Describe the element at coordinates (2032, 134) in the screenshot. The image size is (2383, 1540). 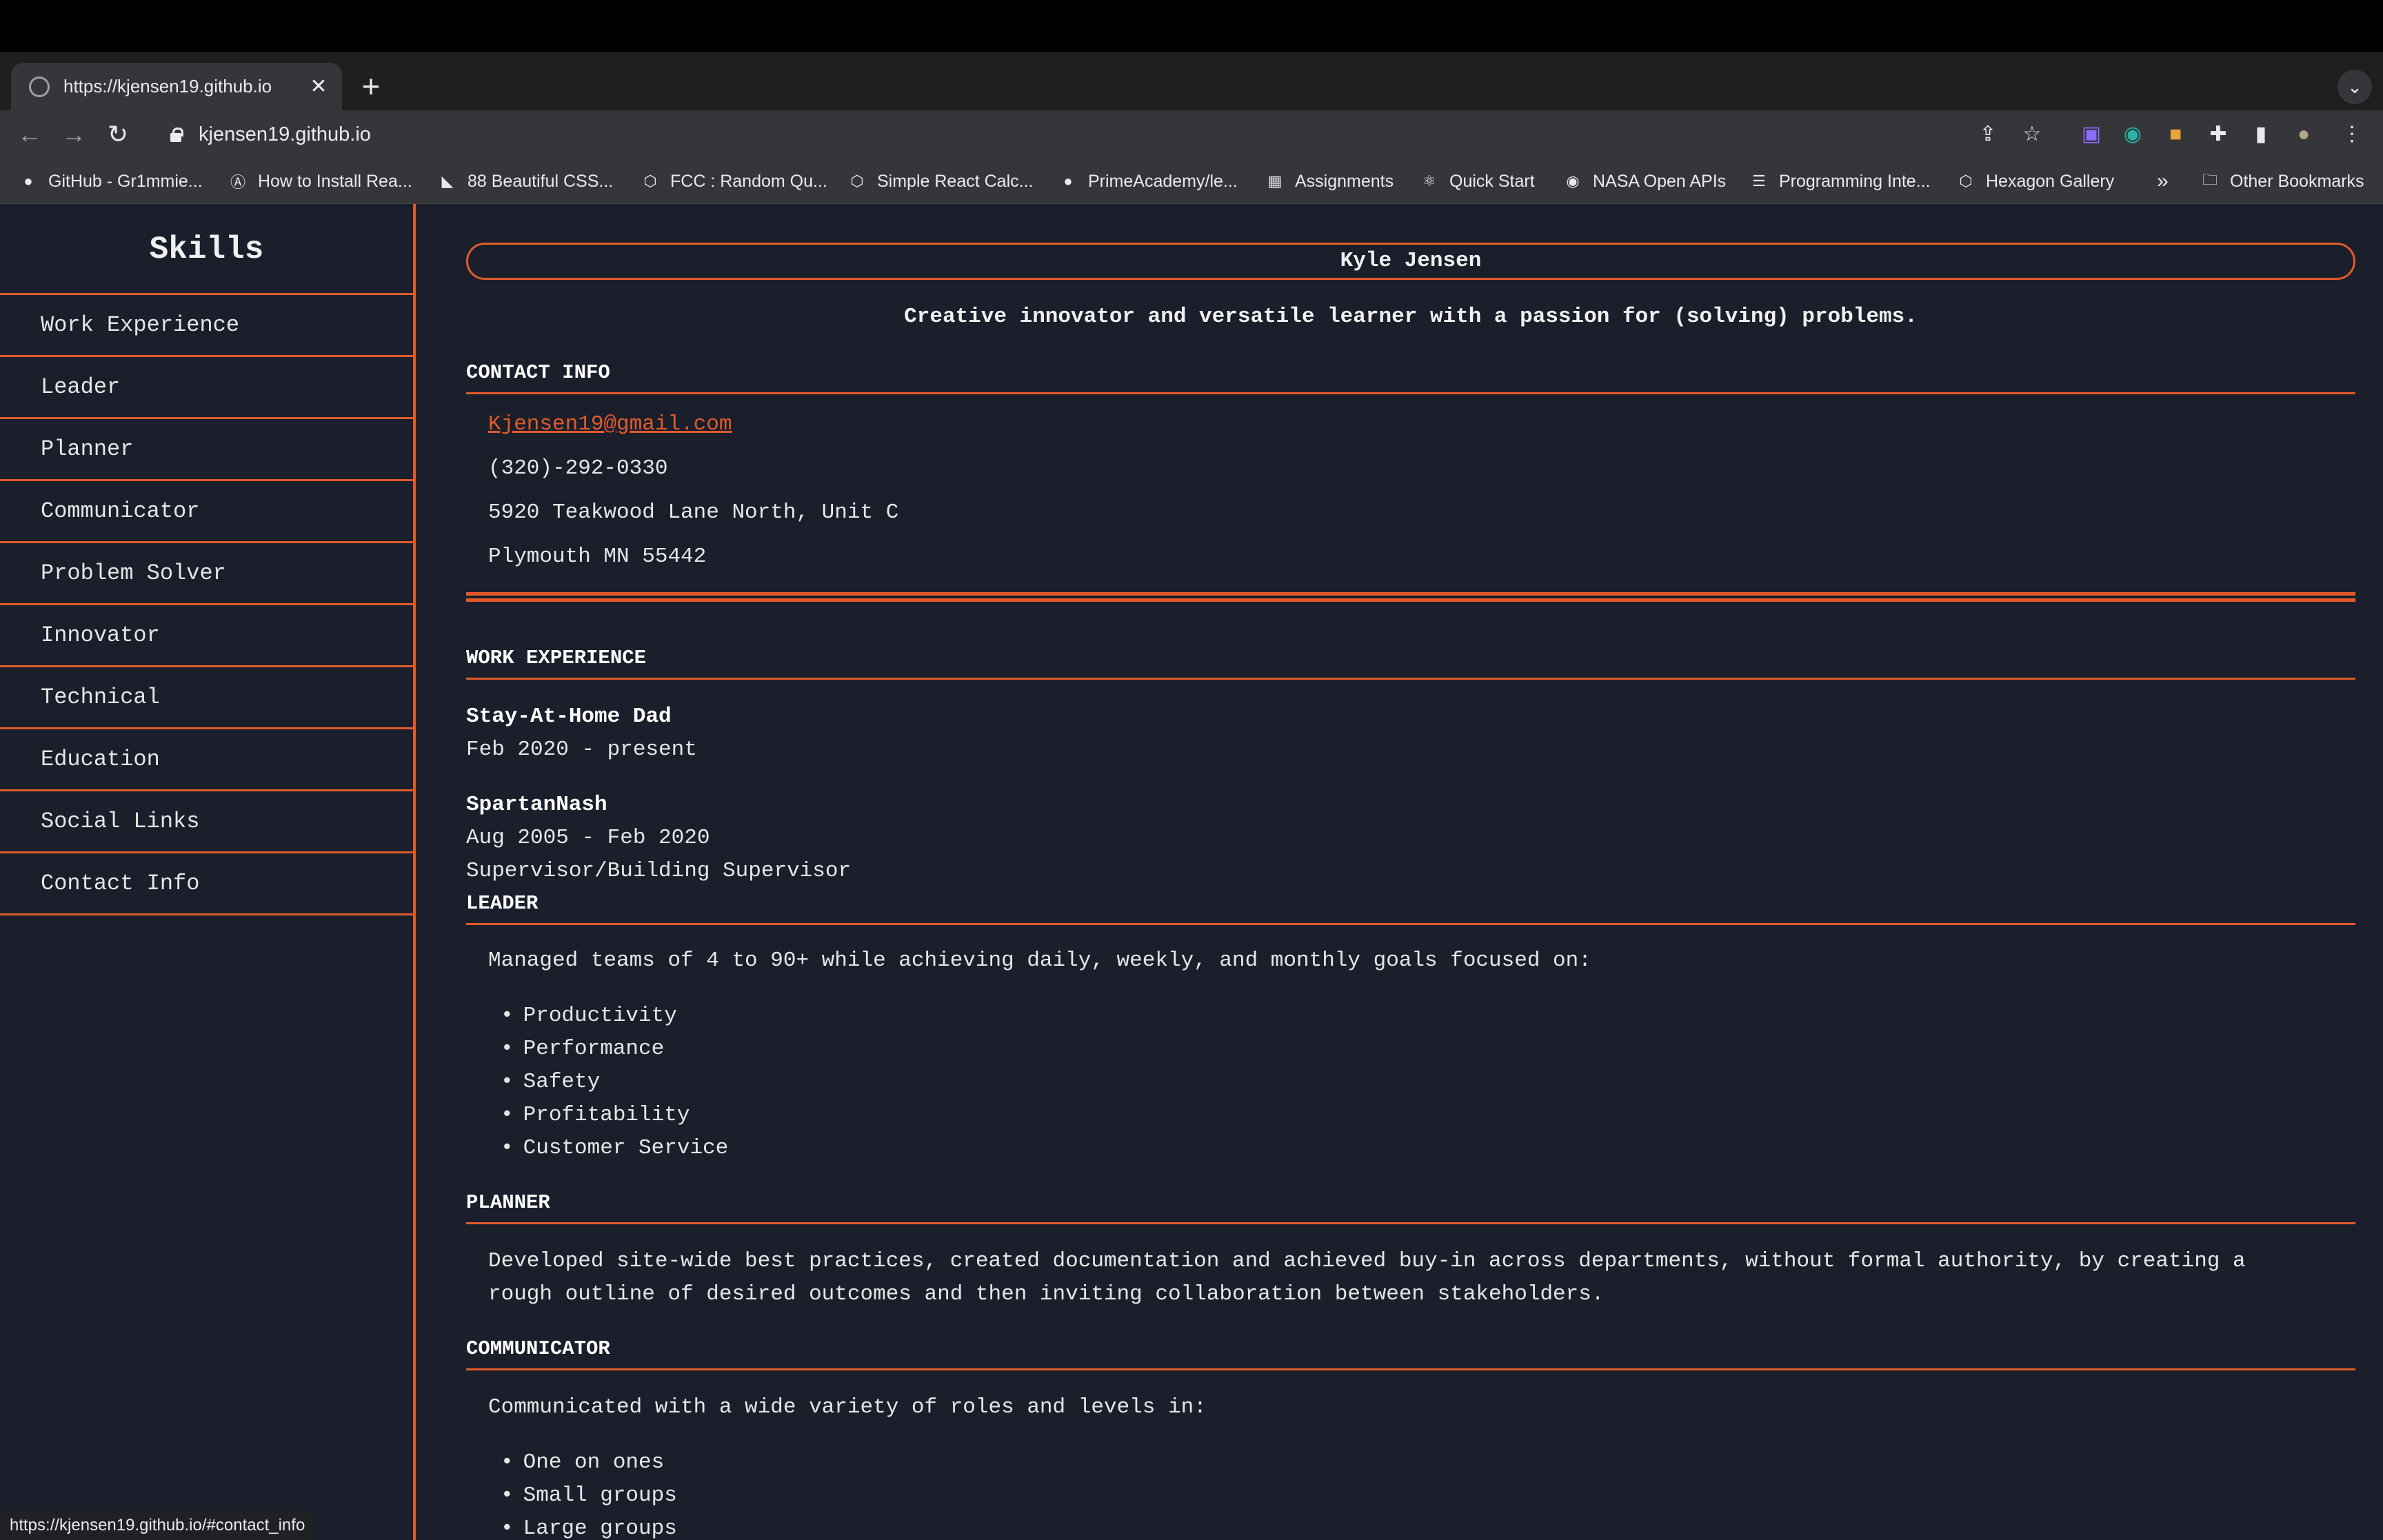
I see `bookmark-star-icon: ☆` at that location.